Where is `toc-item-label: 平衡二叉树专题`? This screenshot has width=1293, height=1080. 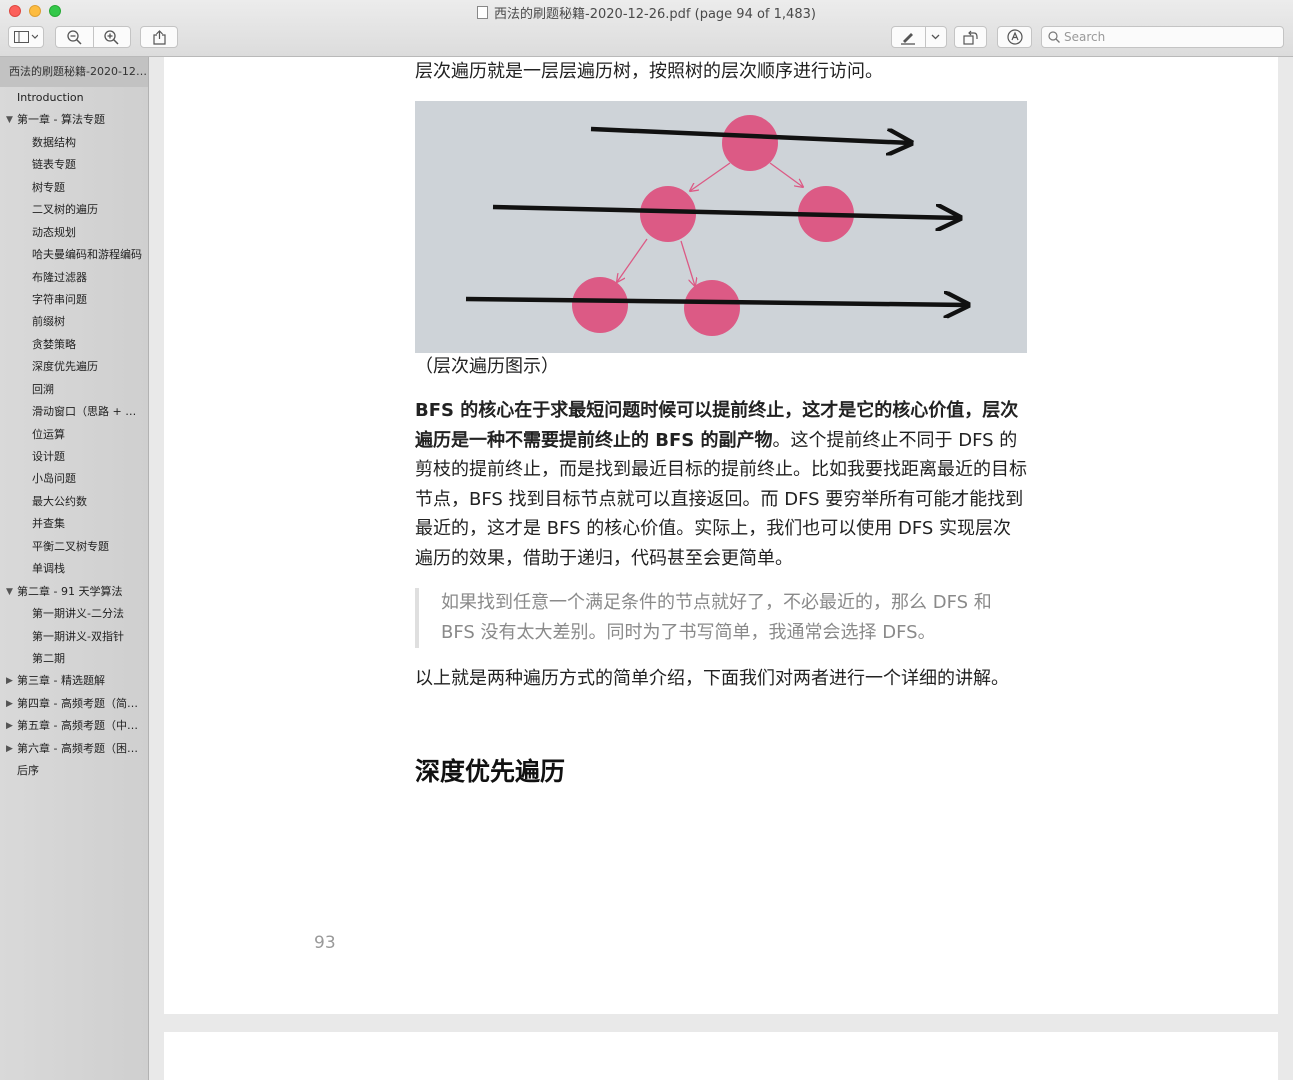 toc-item-label: 平衡二叉树专题 is located at coordinates (70, 546).